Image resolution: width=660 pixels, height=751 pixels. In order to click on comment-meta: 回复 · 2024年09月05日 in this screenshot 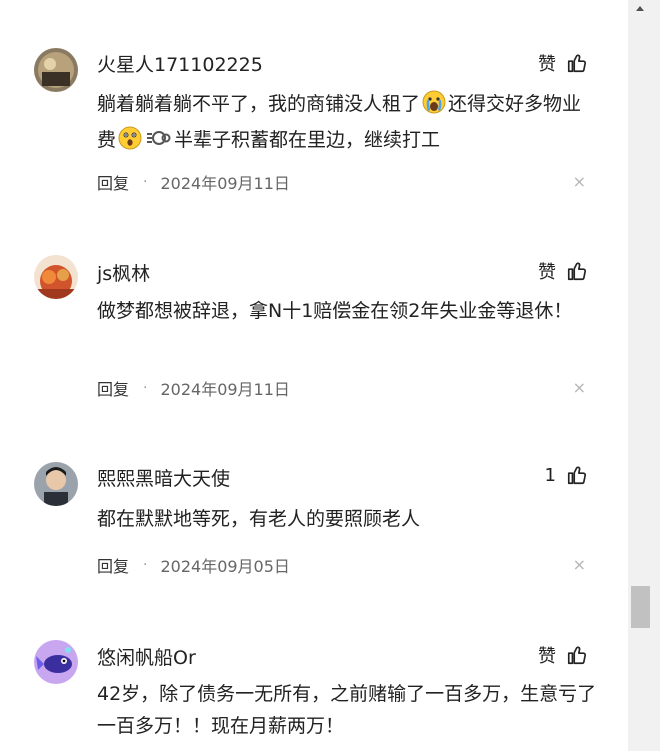, I will do `click(193, 565)`.